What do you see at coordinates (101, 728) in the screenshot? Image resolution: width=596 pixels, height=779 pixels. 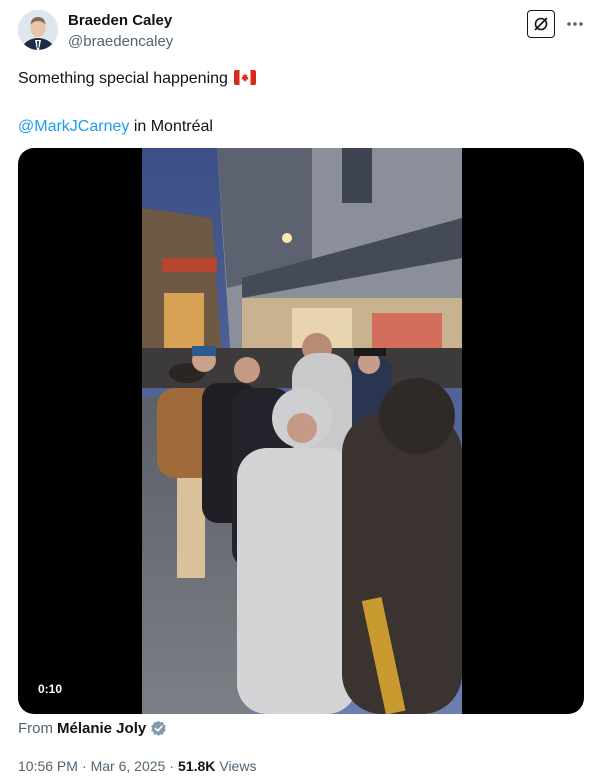 I see `source-account-link: Mélanie Joly` at bounding box center [101, 728].